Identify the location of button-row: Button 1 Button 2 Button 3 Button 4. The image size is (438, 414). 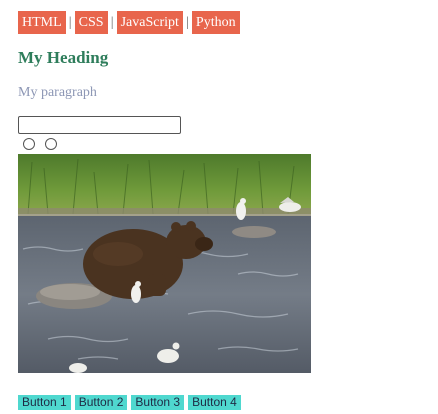
(129, 402).